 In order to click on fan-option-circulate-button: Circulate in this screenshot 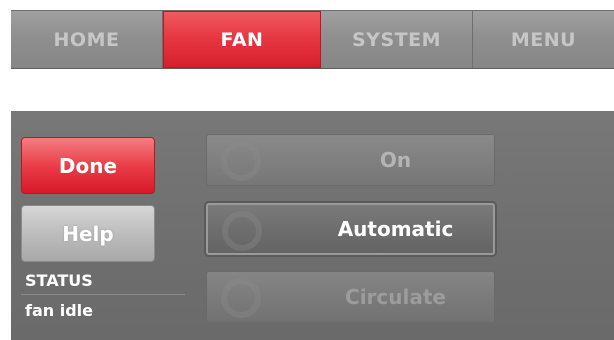, I will do `click(350, 297)`.